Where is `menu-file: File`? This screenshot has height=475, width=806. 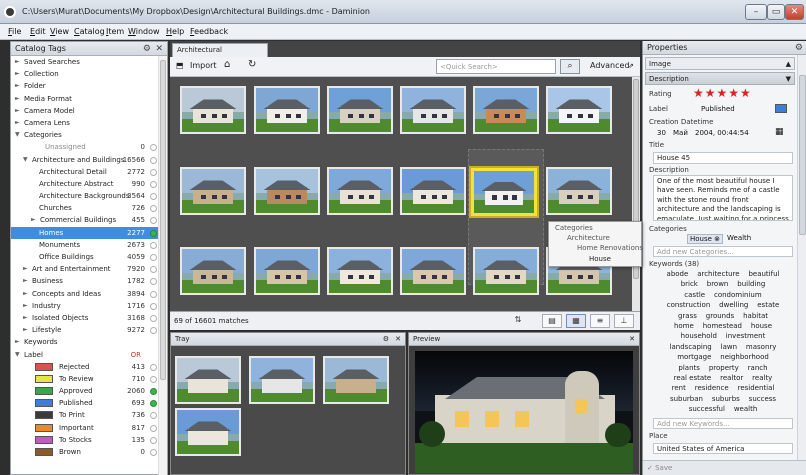 menu-file: File is located at coordinates (14, 31).